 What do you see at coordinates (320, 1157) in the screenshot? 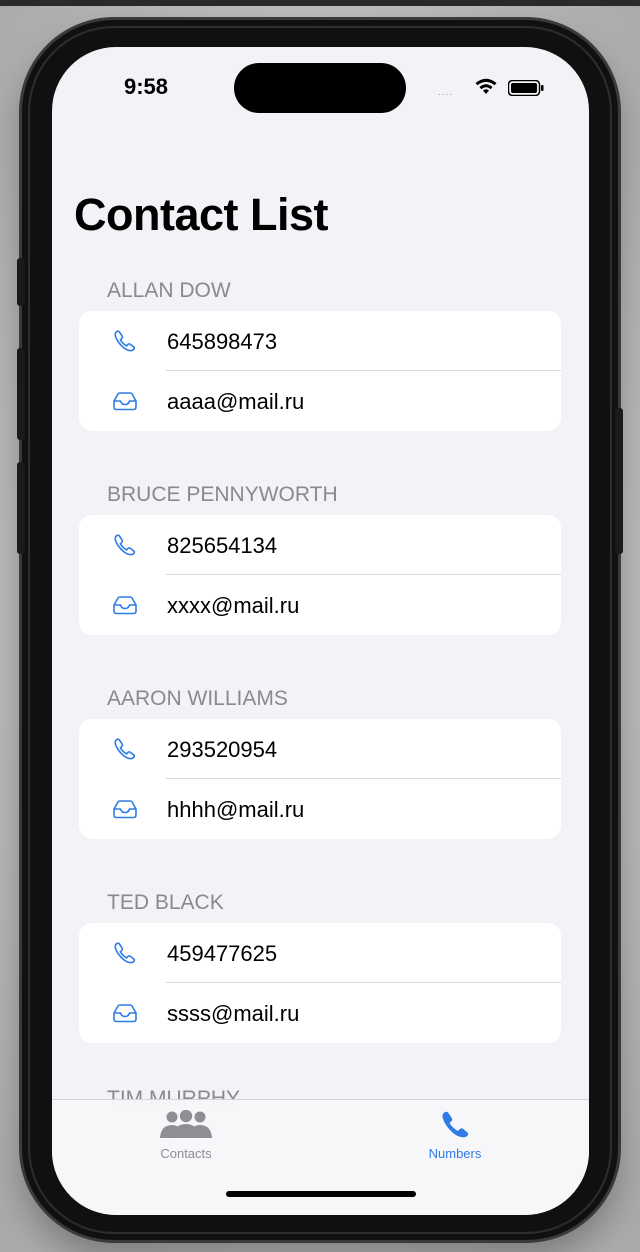
I see `tab-bar: Contacts Numbers` at bounding box center [320, 1157].